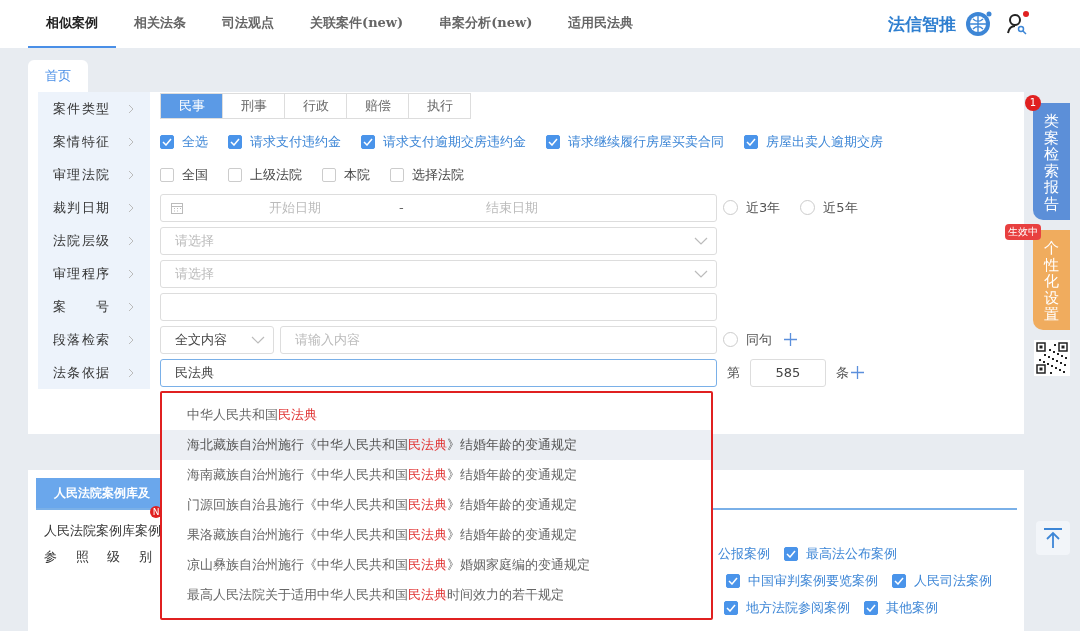 The height and width of the screenshot is (631, 1080). Describe the element at coordinates (160, 24) in the screenshot. I see `nav-tab: 相关法条` at that location.